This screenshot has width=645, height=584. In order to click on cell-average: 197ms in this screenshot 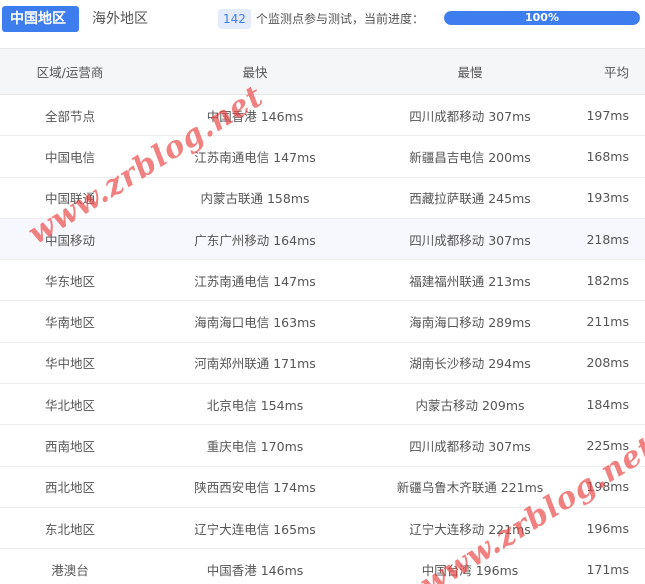, I will do `click(607, 115)`.